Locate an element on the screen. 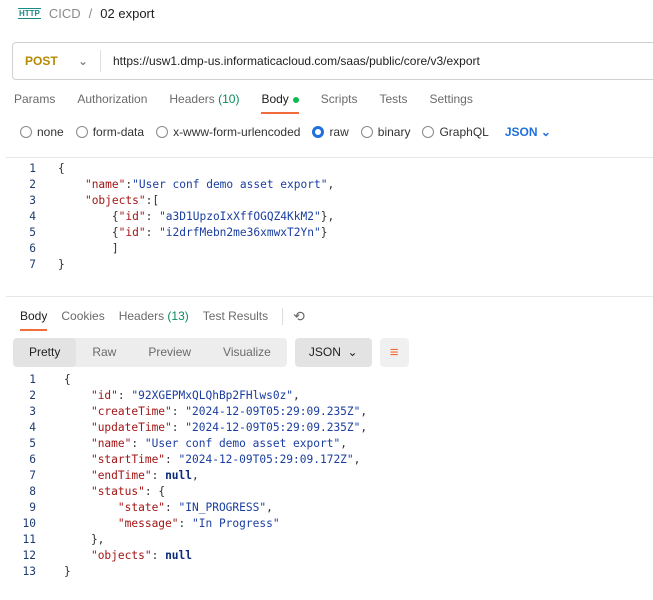 The width and height of the screenshot is (653, 600). view-pretty: Pretty is located at coordinates (45, 352).